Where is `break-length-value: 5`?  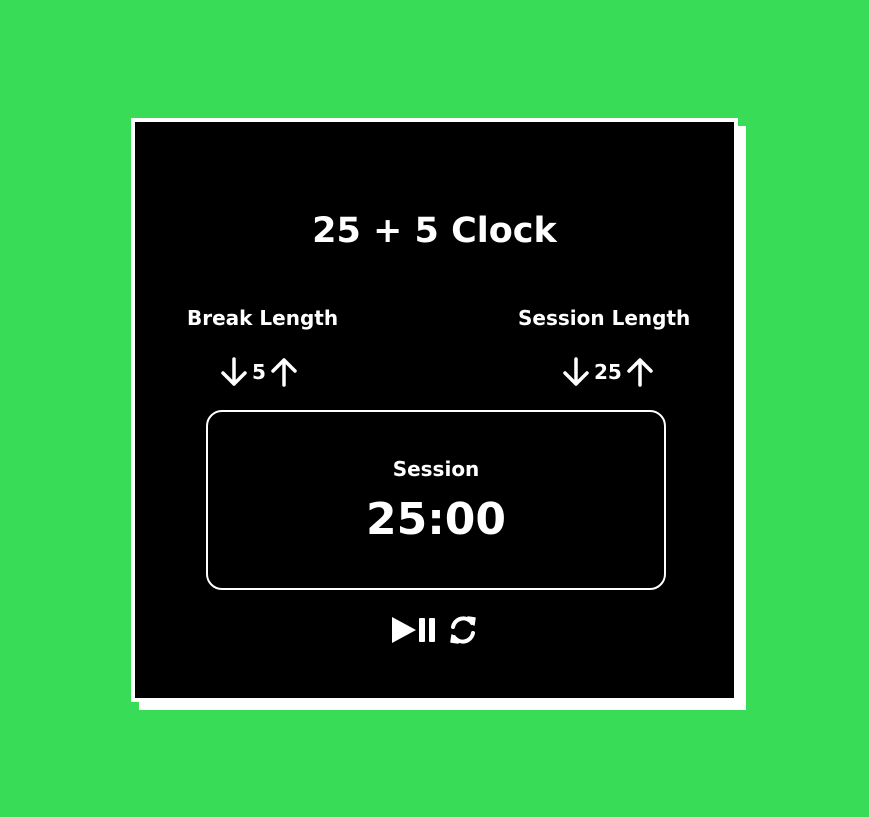
break-length-value: 5 is located at coordinates (259, 372).